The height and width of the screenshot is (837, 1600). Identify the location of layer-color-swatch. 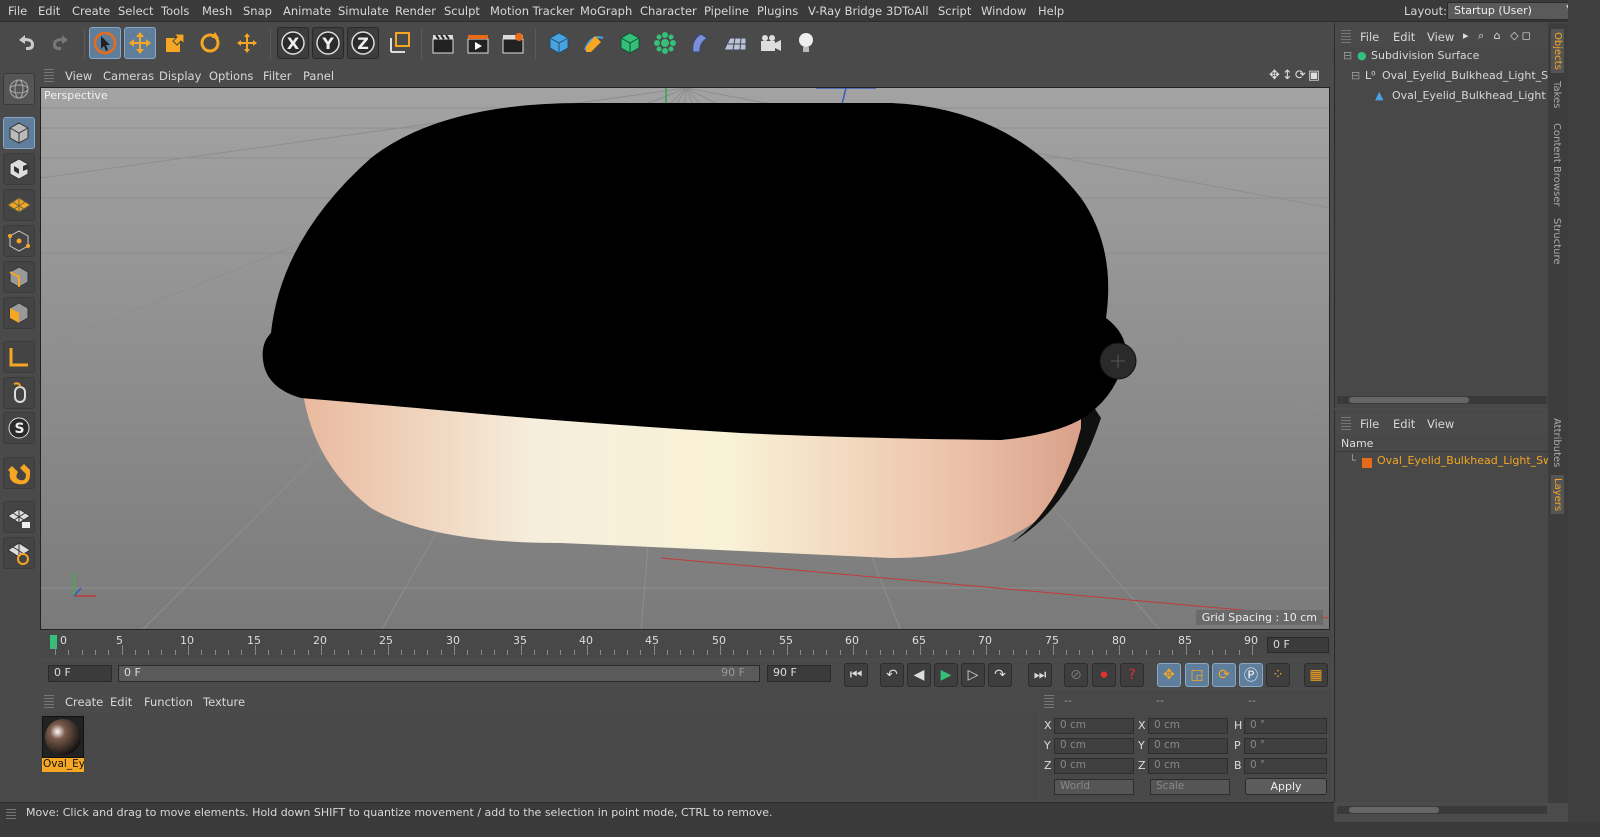
(1367, 463).